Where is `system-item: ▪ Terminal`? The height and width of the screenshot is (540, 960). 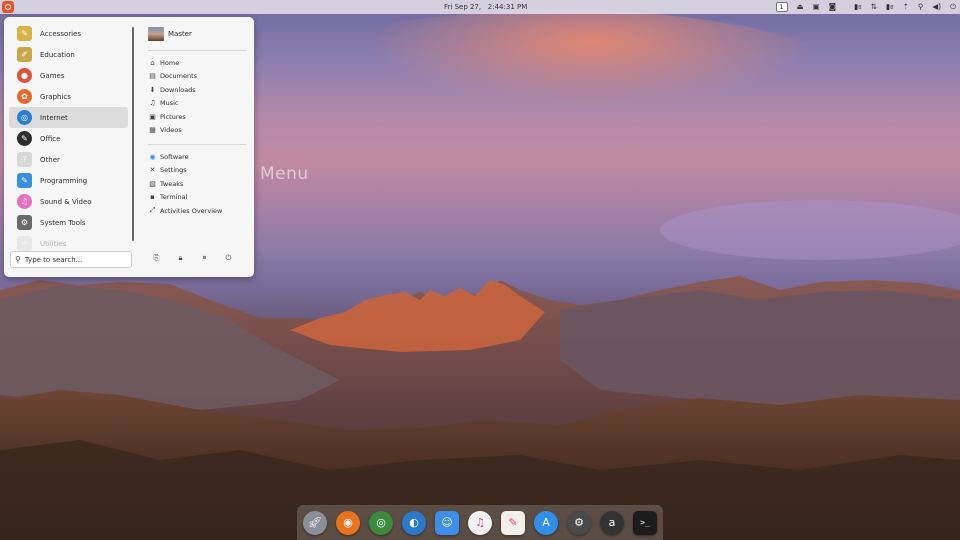 system-item: ▪ Terminal is located at coordinates (197, 198).